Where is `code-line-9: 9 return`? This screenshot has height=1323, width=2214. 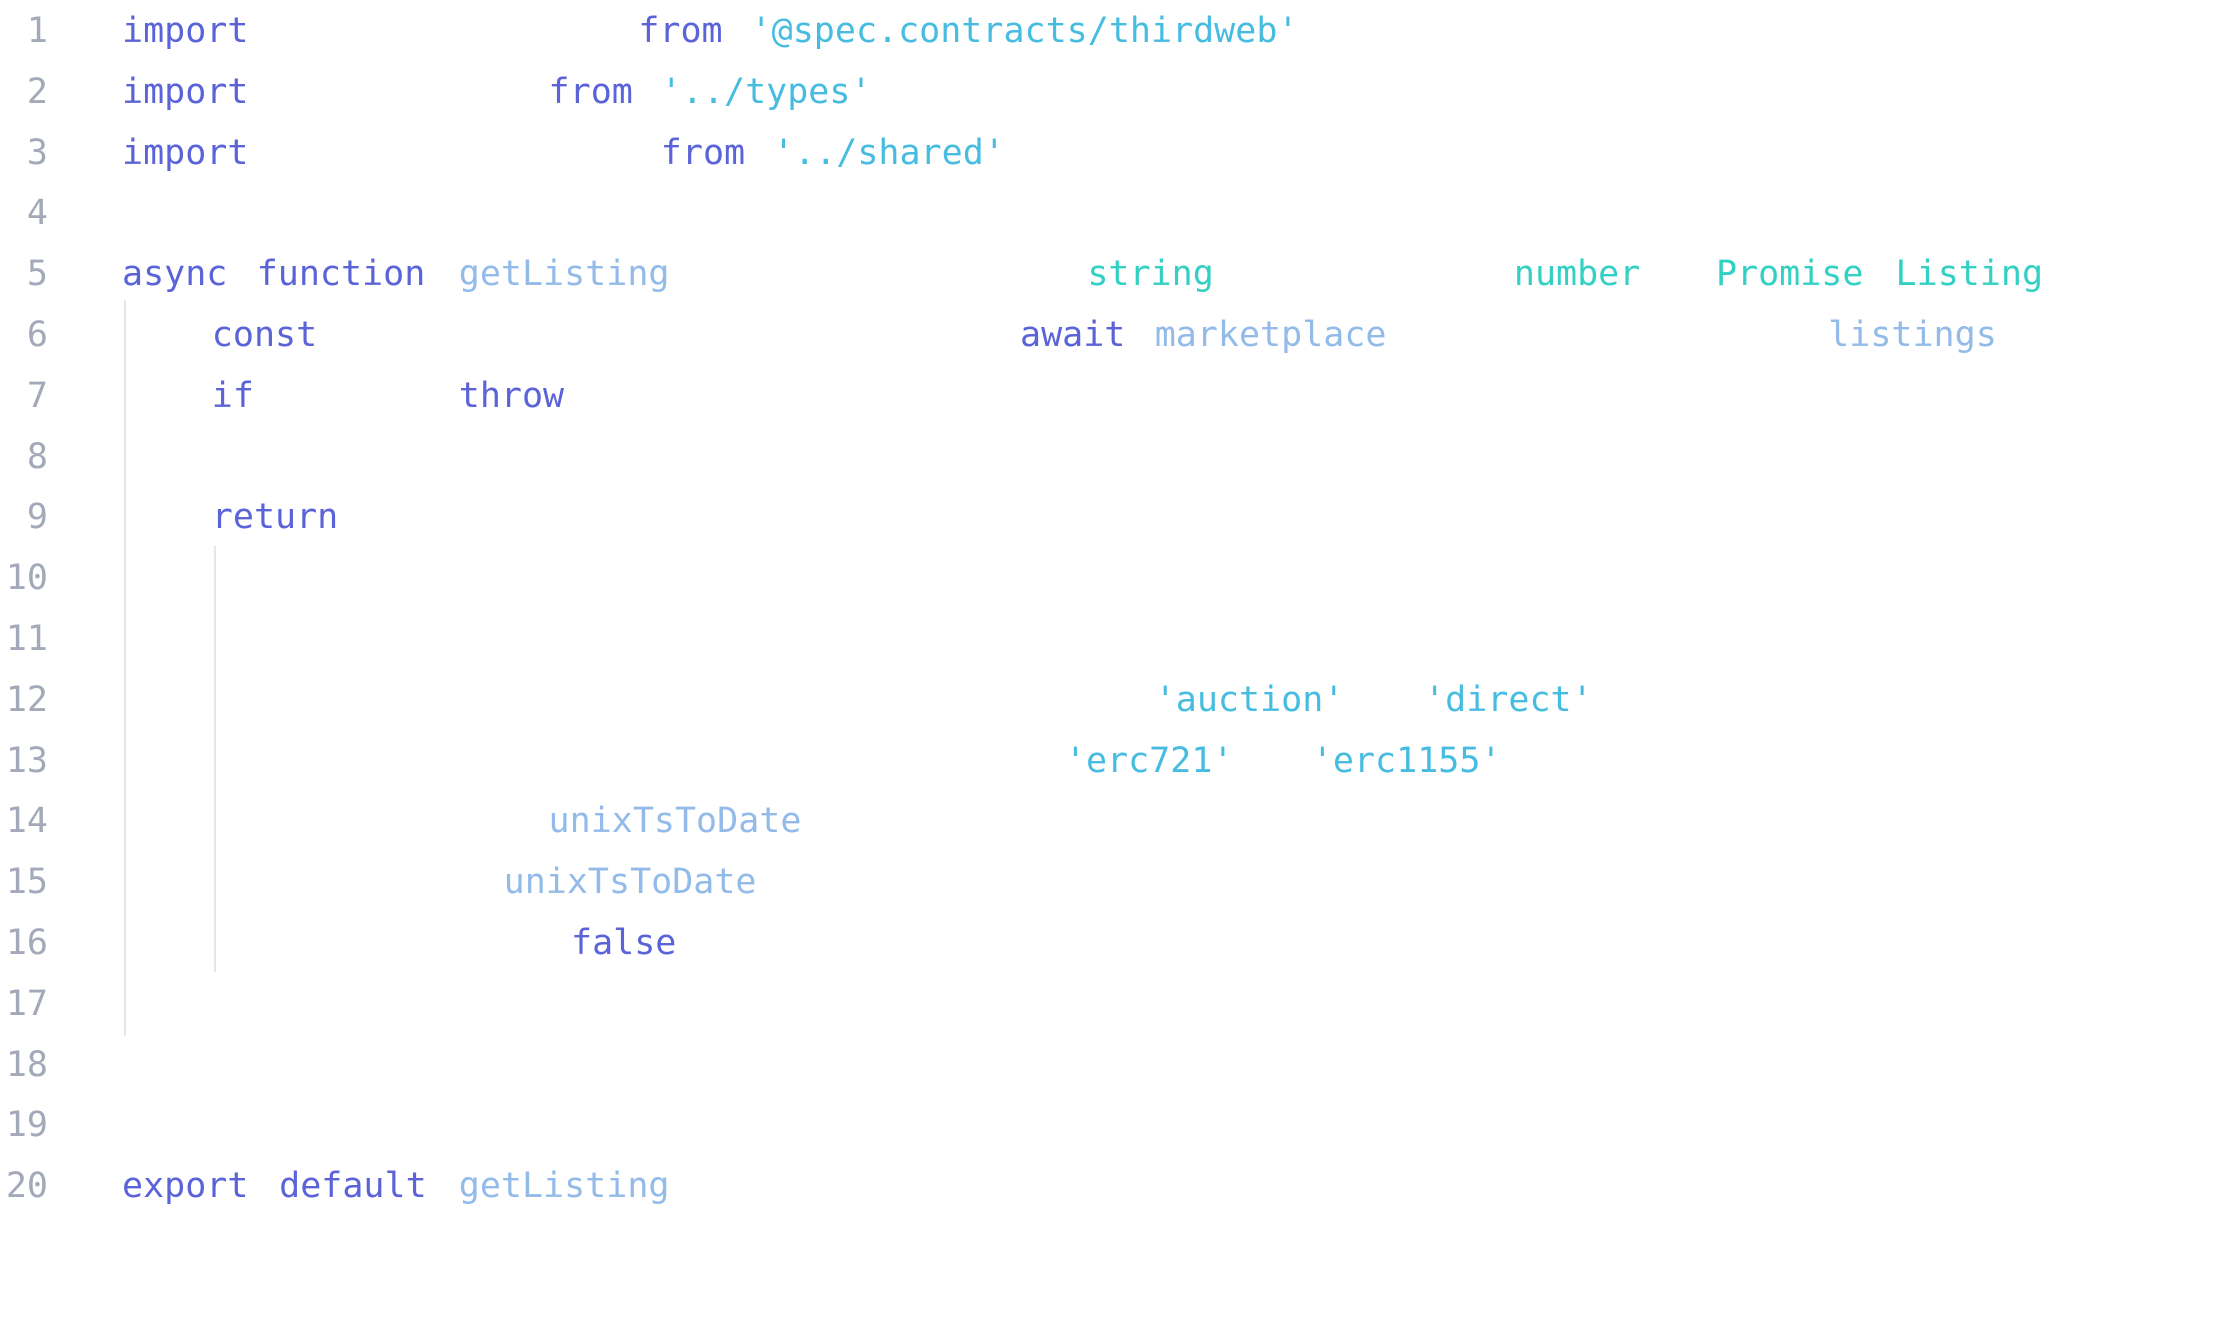
code-line-9: 9 return is located at coordinates (1107, 517).